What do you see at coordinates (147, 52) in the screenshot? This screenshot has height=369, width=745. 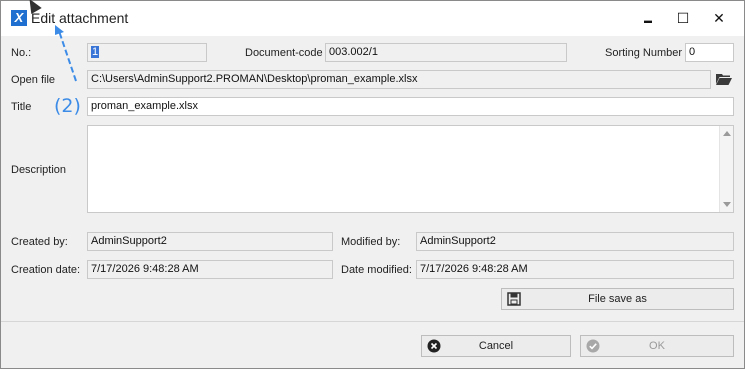 I see `no-field: 1` at bounding box center [147, 52].